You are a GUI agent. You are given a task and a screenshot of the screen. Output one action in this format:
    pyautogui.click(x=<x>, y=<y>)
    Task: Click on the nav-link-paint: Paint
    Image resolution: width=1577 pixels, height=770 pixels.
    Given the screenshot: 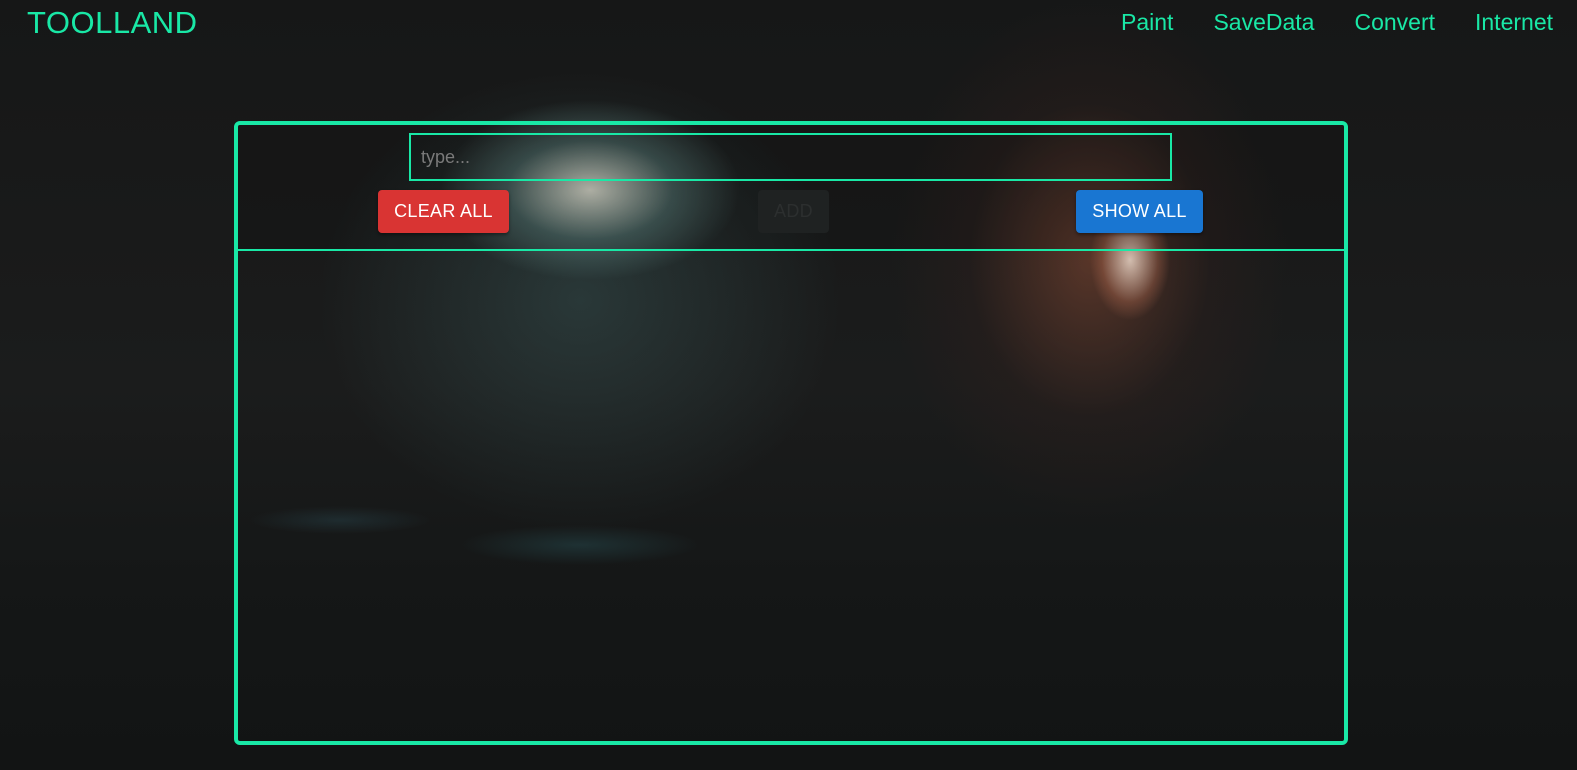 What is the action you would take?
    pyautogui.click(x=1147, y=22)
    